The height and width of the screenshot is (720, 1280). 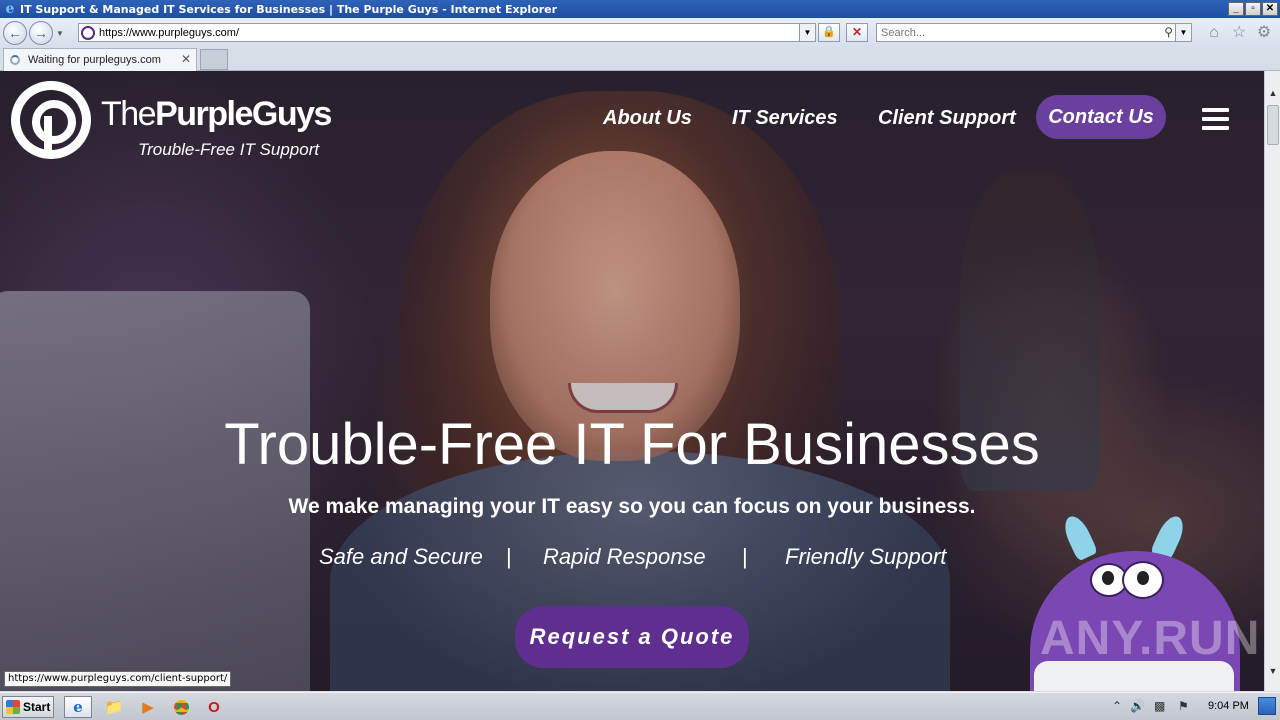 I want to click on site-logo: ThePurpleGuys Trouble-Free IT Support, so click(x=181, y=121).